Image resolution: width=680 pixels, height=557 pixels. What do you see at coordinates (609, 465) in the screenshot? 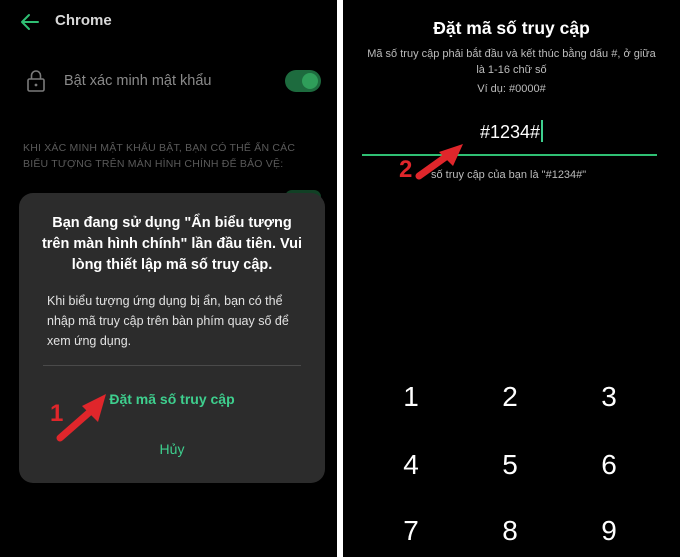
I see `key-6: 6` at bounding box center [609, 465].